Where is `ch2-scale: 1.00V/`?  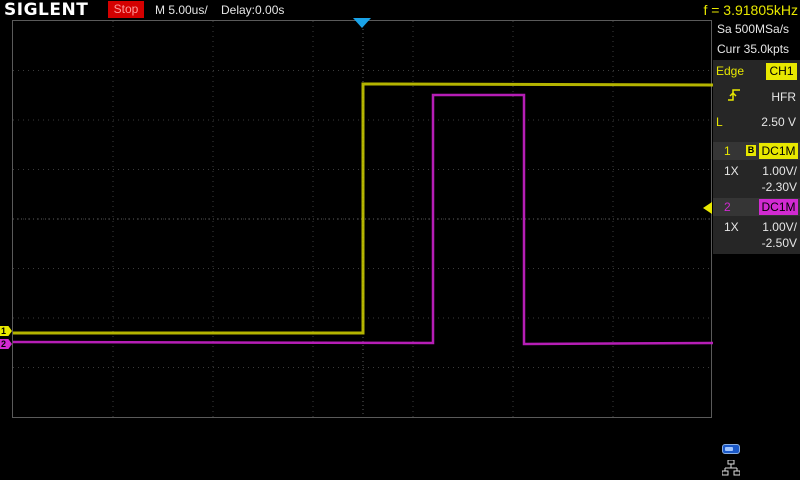 ch2-scale: 1.00V/ is located at coordinates (779, 227).